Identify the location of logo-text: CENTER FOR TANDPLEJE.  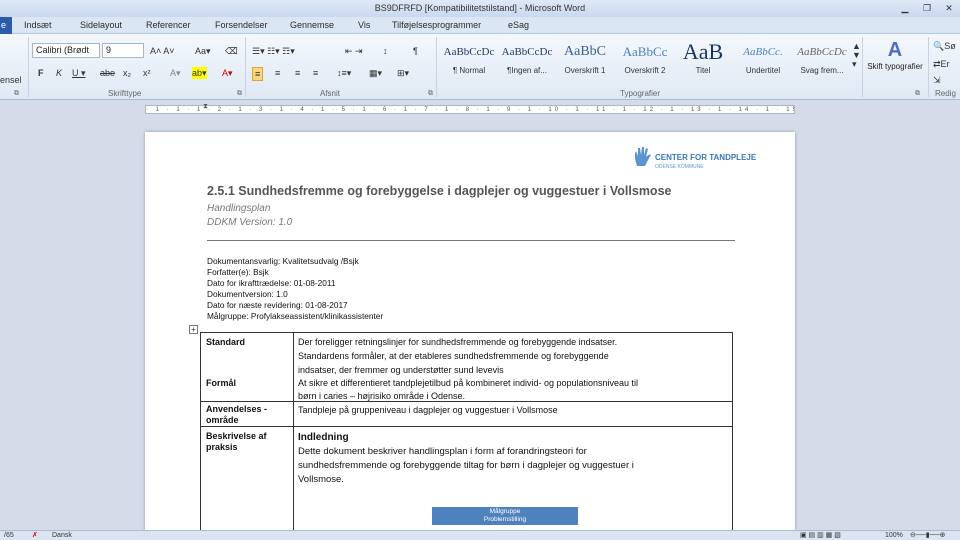
(706, 157).